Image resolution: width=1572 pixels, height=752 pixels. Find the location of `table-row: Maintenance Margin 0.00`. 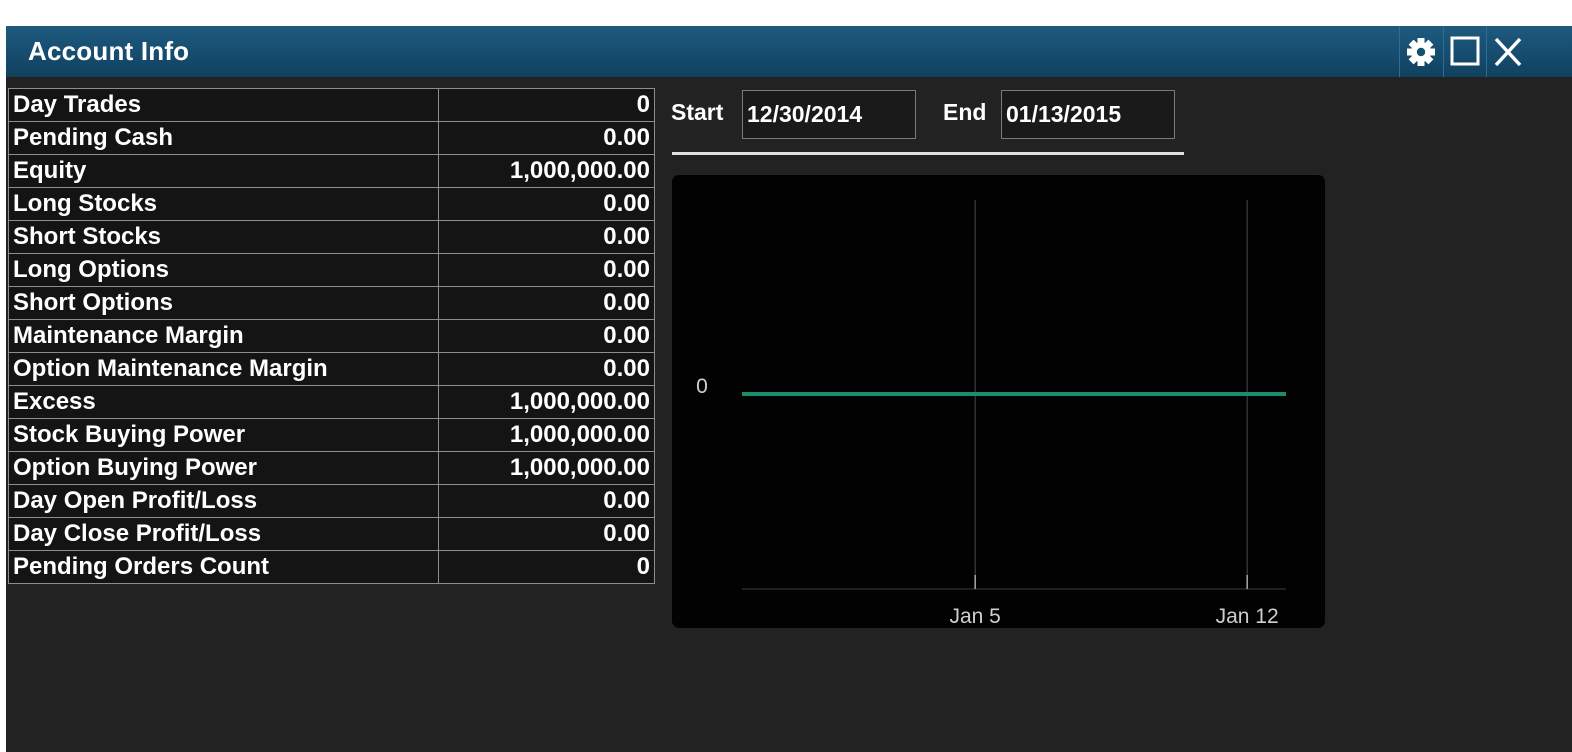

table-row: Maintenance Margin 0.00 is located at coordinates (331, 336).